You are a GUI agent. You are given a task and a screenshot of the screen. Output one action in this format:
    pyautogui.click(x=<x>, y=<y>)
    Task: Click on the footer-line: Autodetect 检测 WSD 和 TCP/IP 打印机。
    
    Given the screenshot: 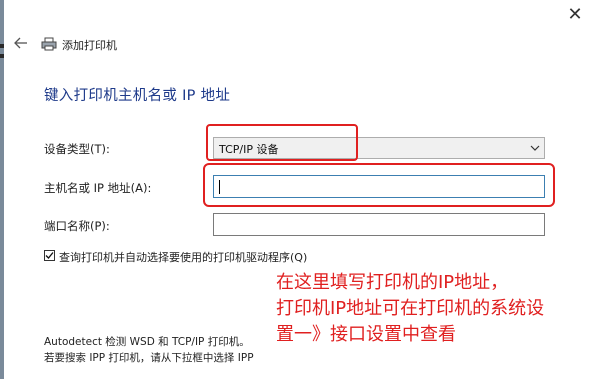 What is the action you would take?
    pyautogui.click(x=147, y=342)
    